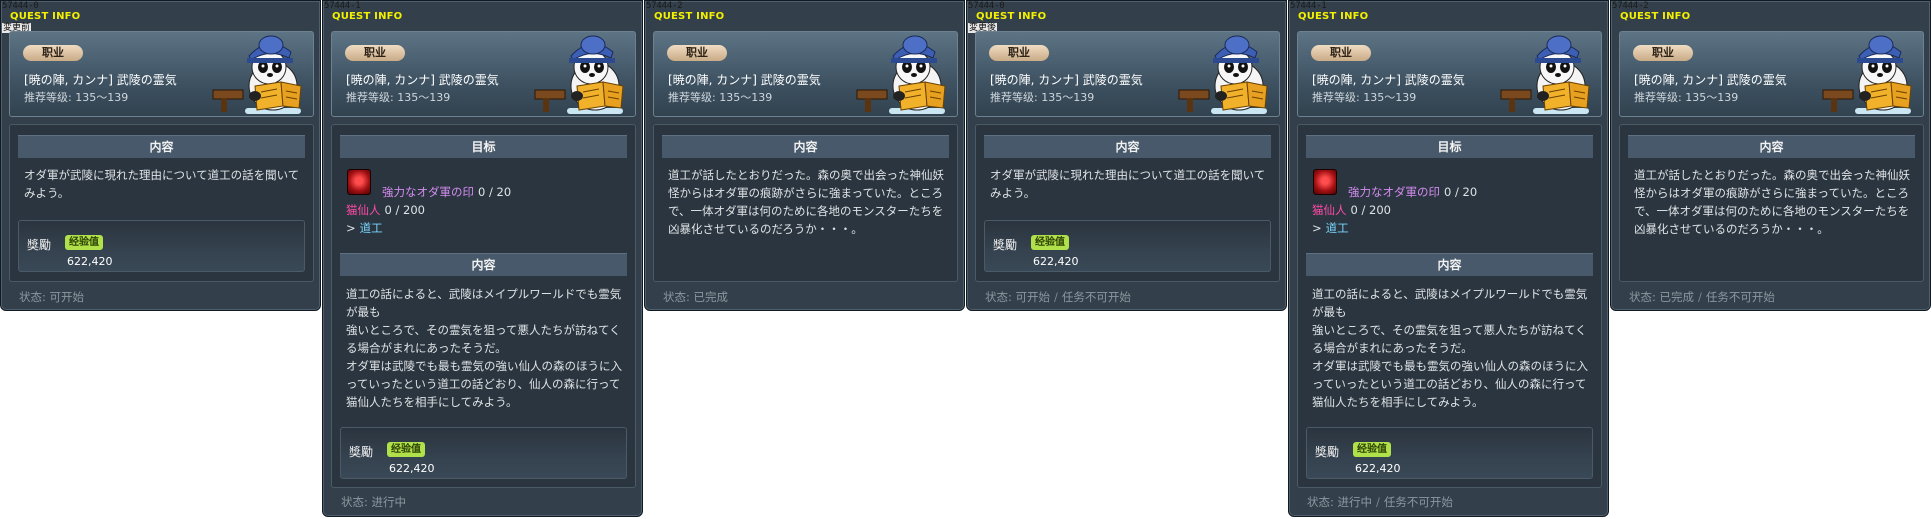  Describe the element at coordinates (711, 297) in the screenshot. I see `status-value: 已完成` at that location.